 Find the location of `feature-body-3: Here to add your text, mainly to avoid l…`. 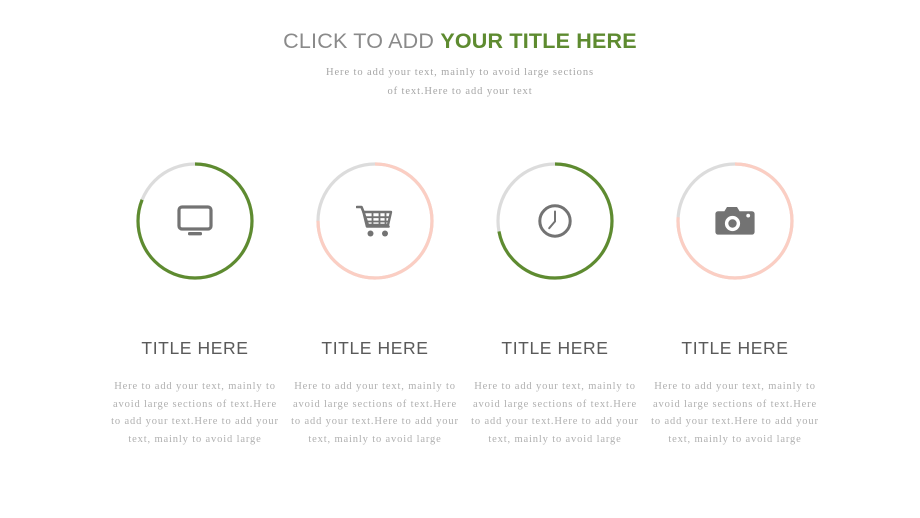

feature-body-3: Here to add your text, mainly to avoid l… is located at coordinates (555, 413).